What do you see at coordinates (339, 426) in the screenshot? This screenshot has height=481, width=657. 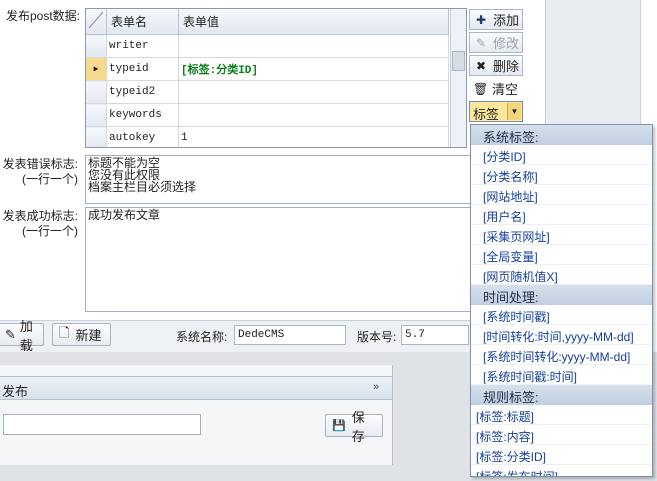 I see `save-icon: 💾` at bounding box center [339, 426].